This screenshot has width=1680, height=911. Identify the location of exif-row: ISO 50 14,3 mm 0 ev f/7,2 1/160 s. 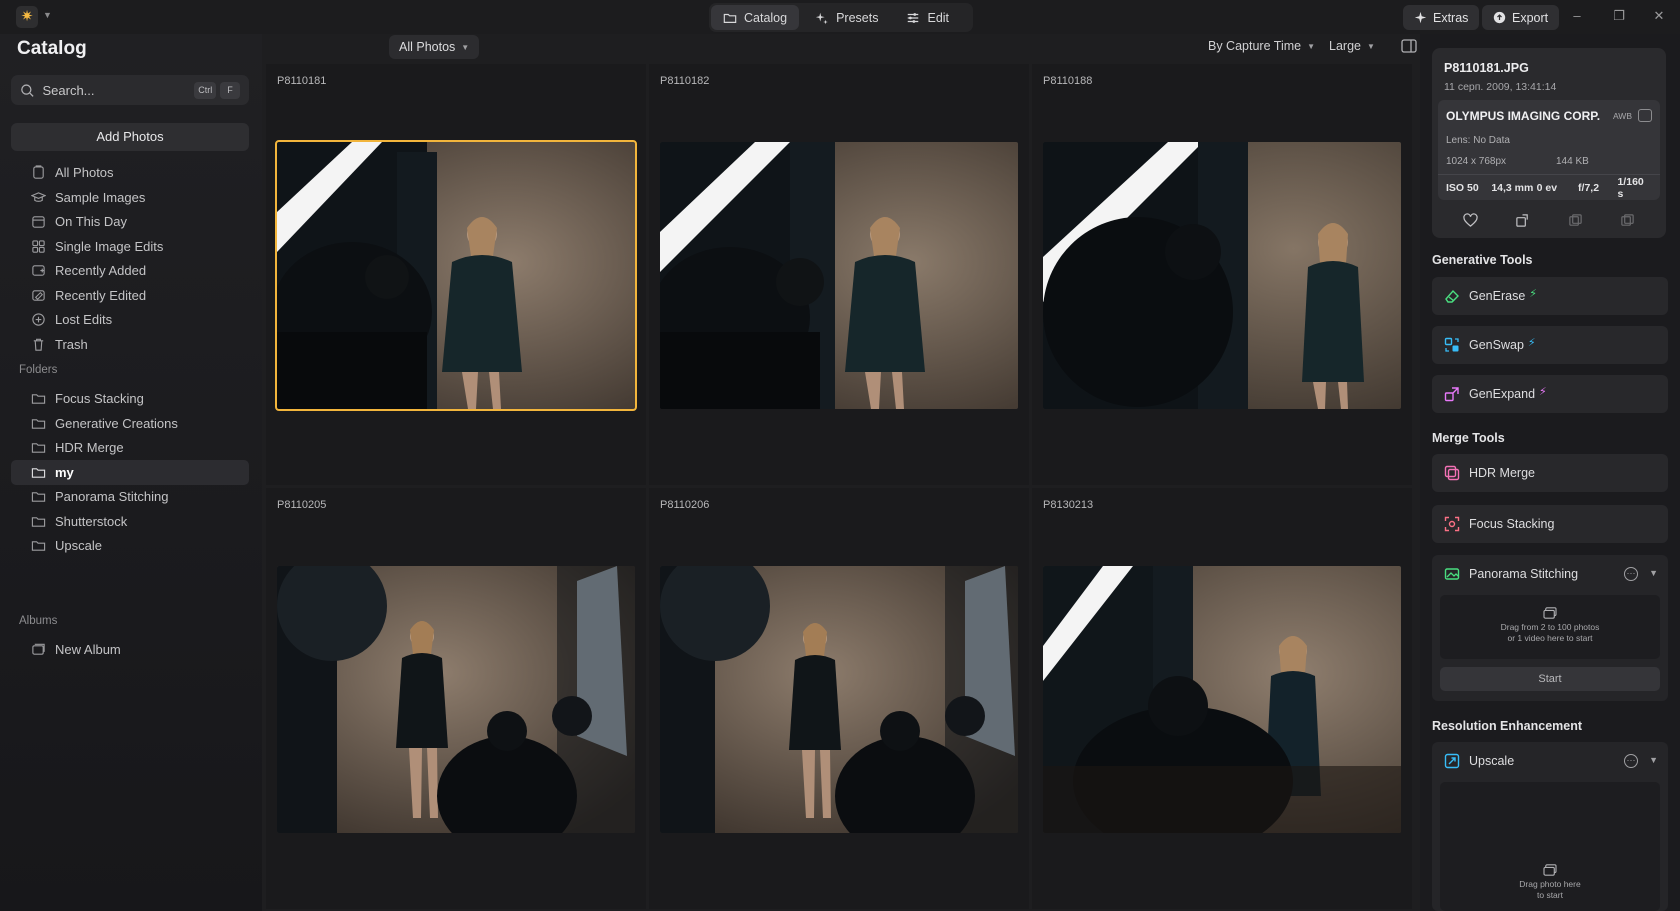
(1549, 187).